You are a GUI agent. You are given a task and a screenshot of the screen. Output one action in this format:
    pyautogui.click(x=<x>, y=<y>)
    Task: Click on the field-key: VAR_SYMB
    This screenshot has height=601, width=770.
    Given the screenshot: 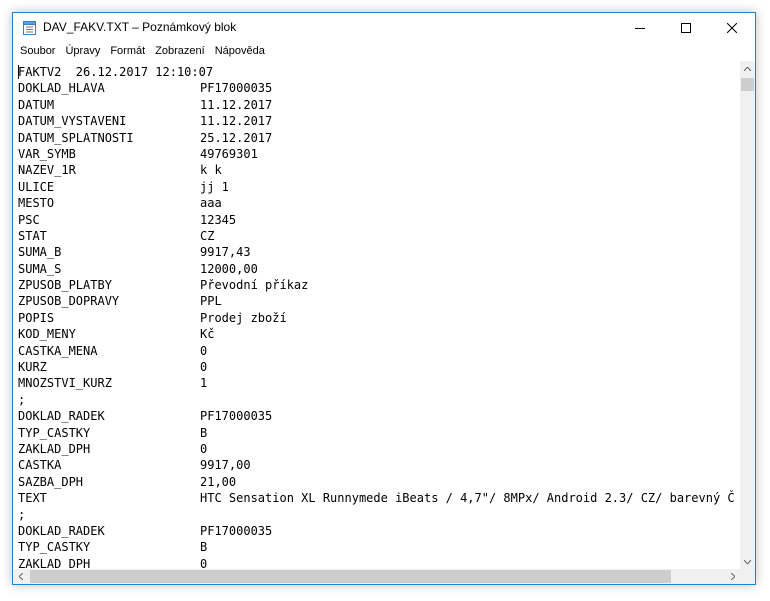 What is the action you would take?
    pyautogui.click(x=47, y=153)
    